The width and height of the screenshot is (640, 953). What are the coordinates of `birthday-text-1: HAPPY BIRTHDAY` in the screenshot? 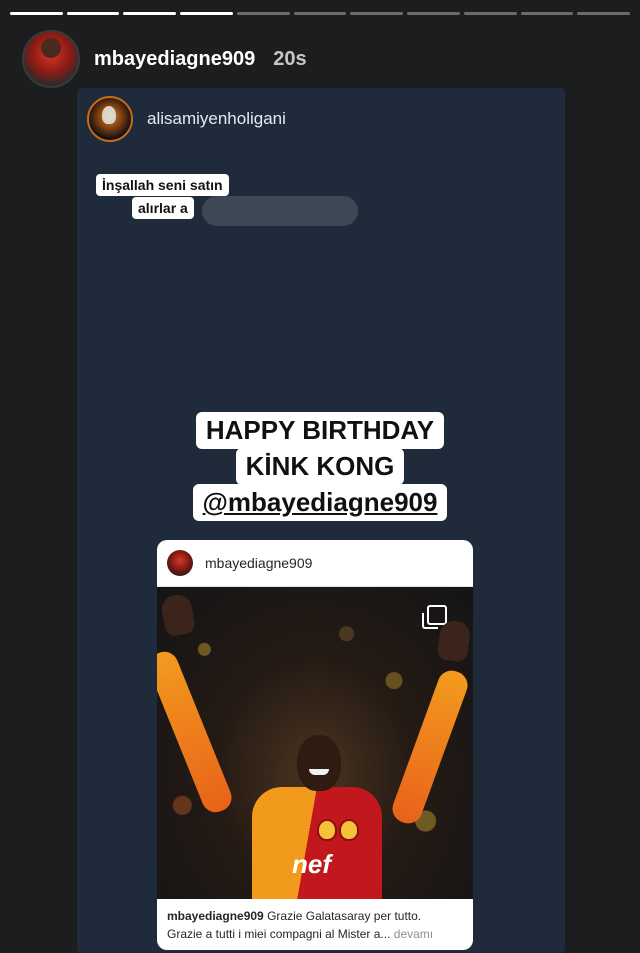 It's located at (320, 430).